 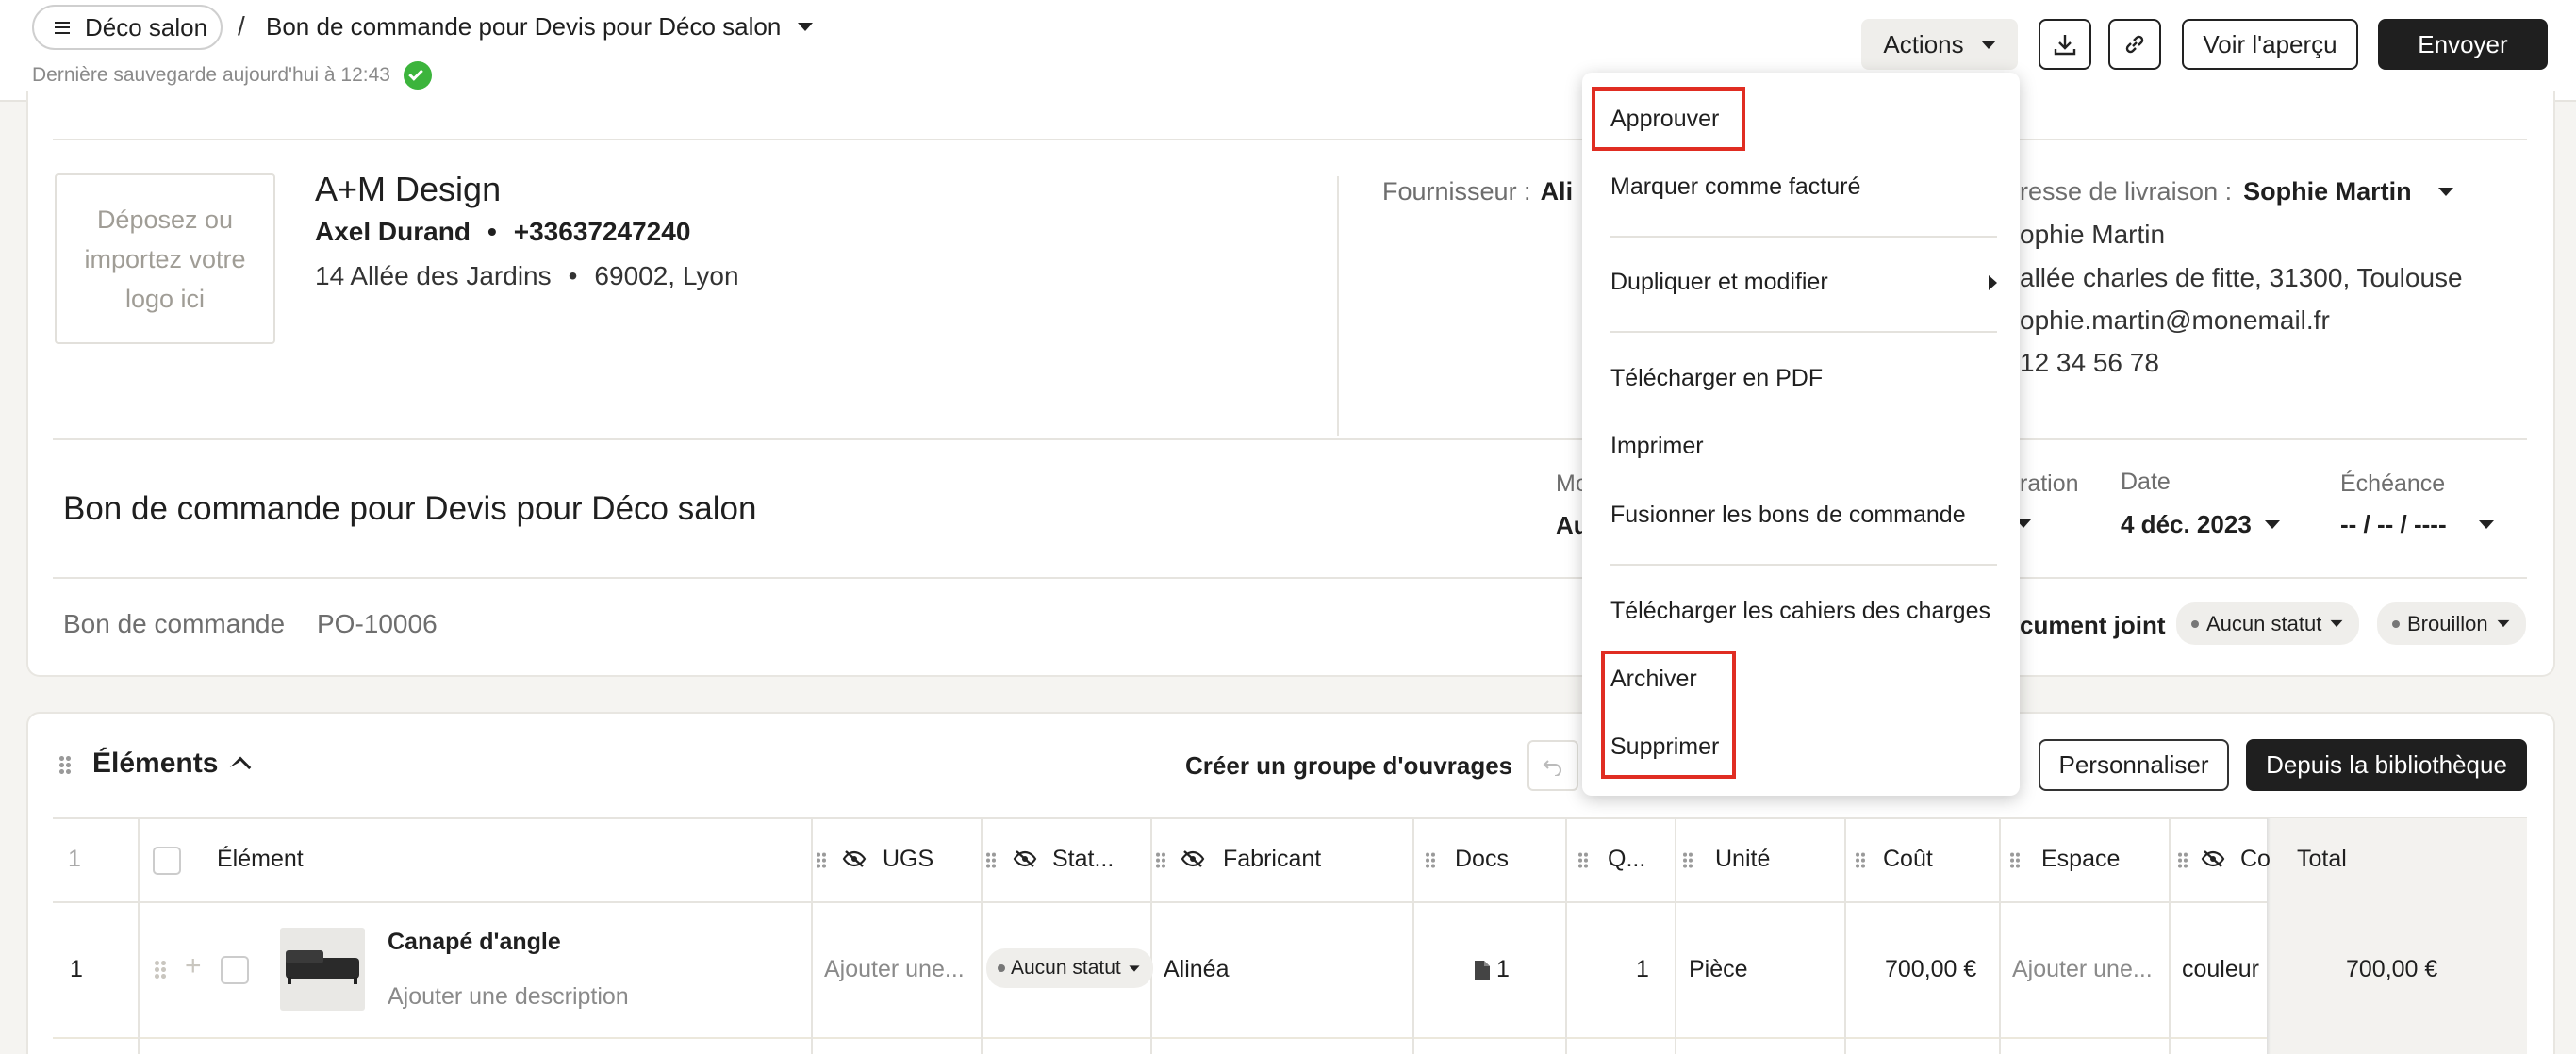 I want to click on delivery-line-2: allée charles de fitte, 31300, Toulouse, so click(x=2241, y=277).